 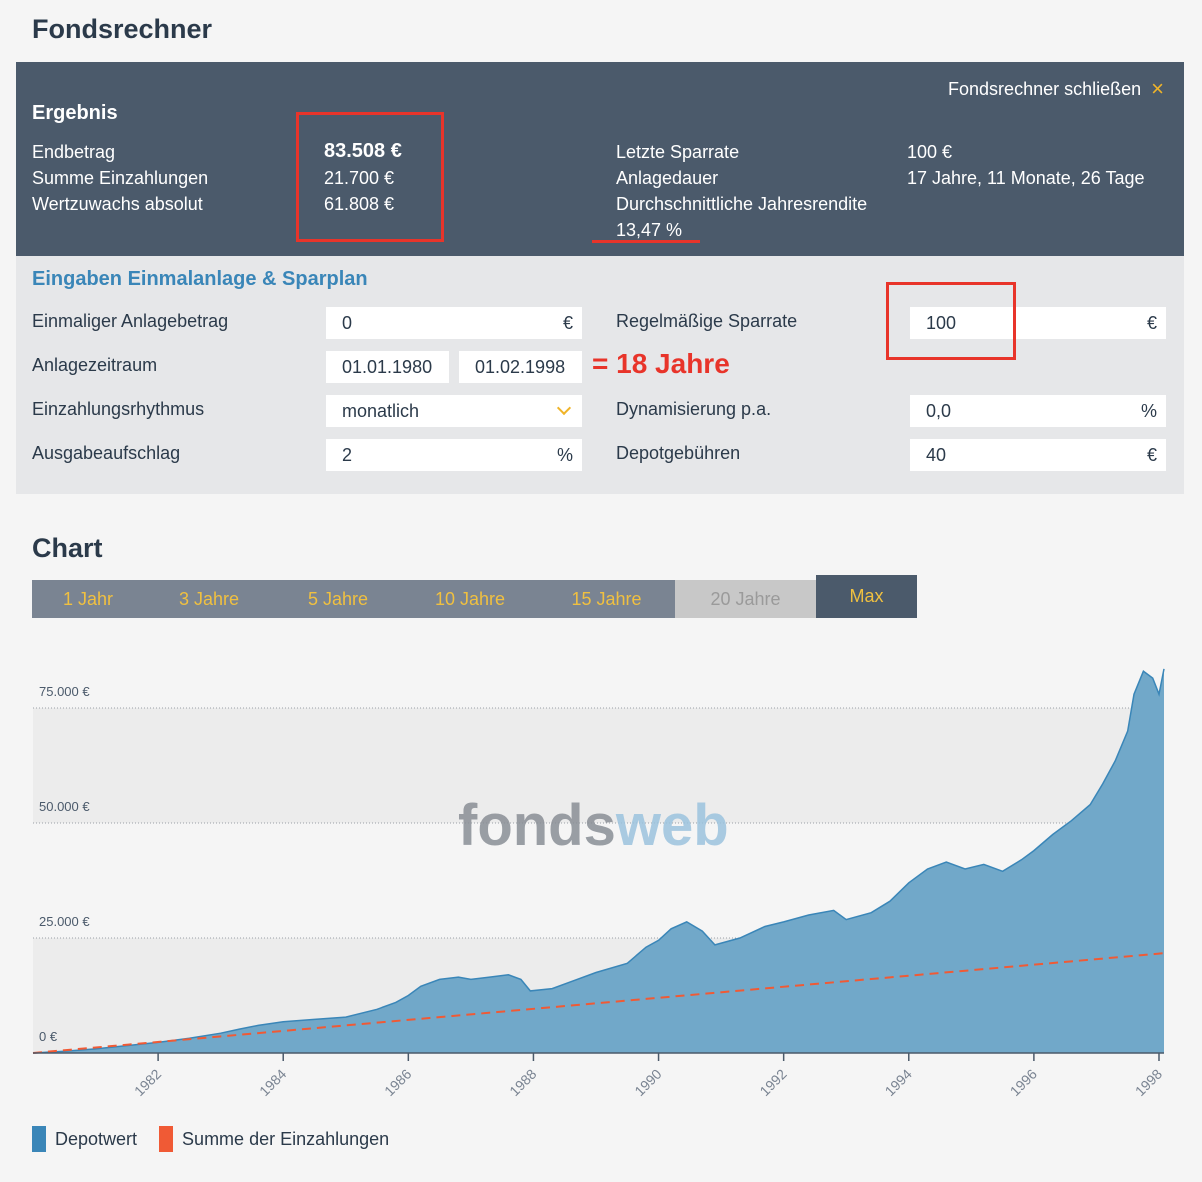 I want to click on page-title: Fondsrechner, so click(x=122, y=29).